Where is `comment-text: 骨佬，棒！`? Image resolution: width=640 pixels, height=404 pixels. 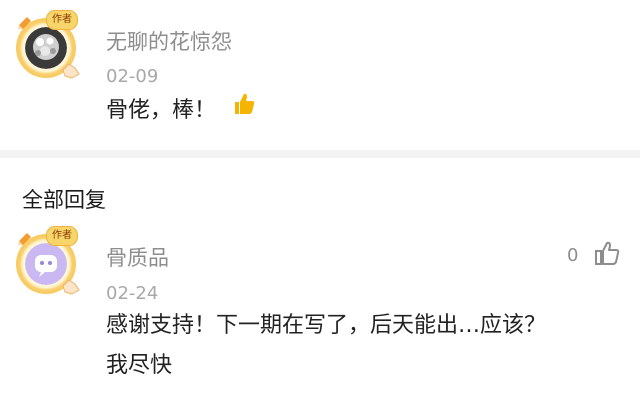 comment-text: 骨佬，棒！ is located at coordinates (181, 111).